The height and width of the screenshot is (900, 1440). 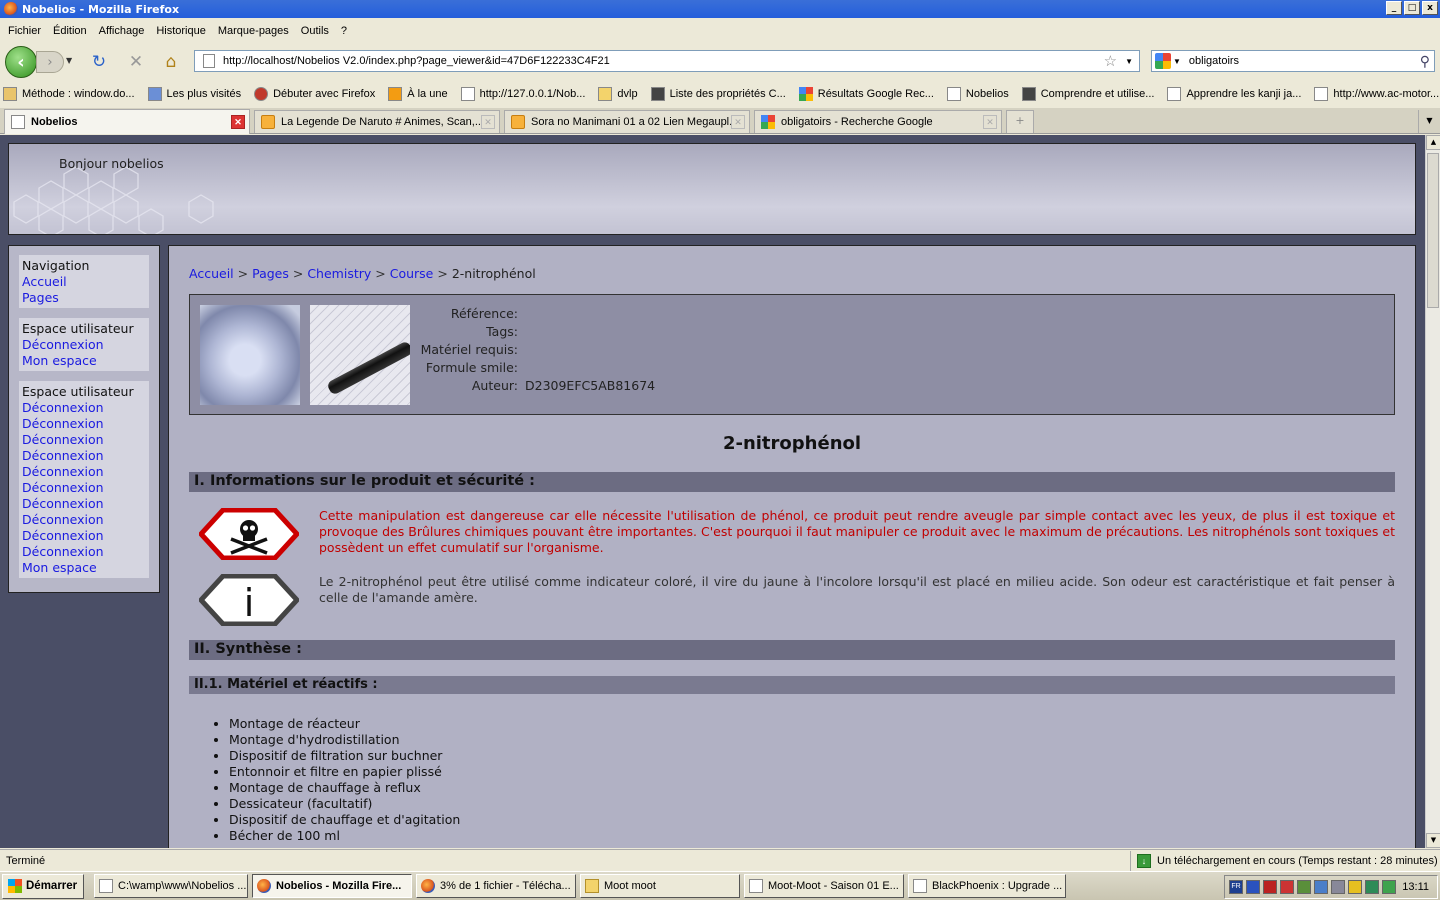 I want to click on close-button: x, so click(x=1430, y=8).